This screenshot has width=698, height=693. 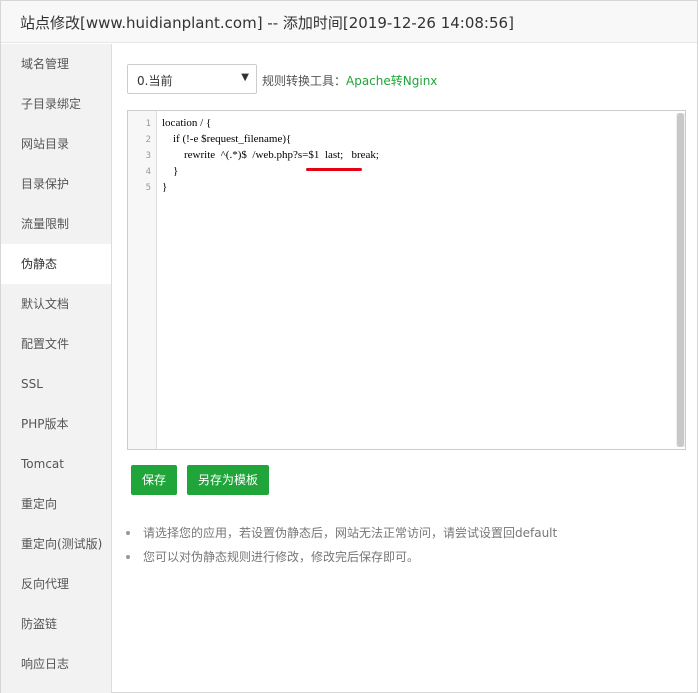 I want to click on sidebar-item-default-doc: 默认文档, so click(x=56, y=304).